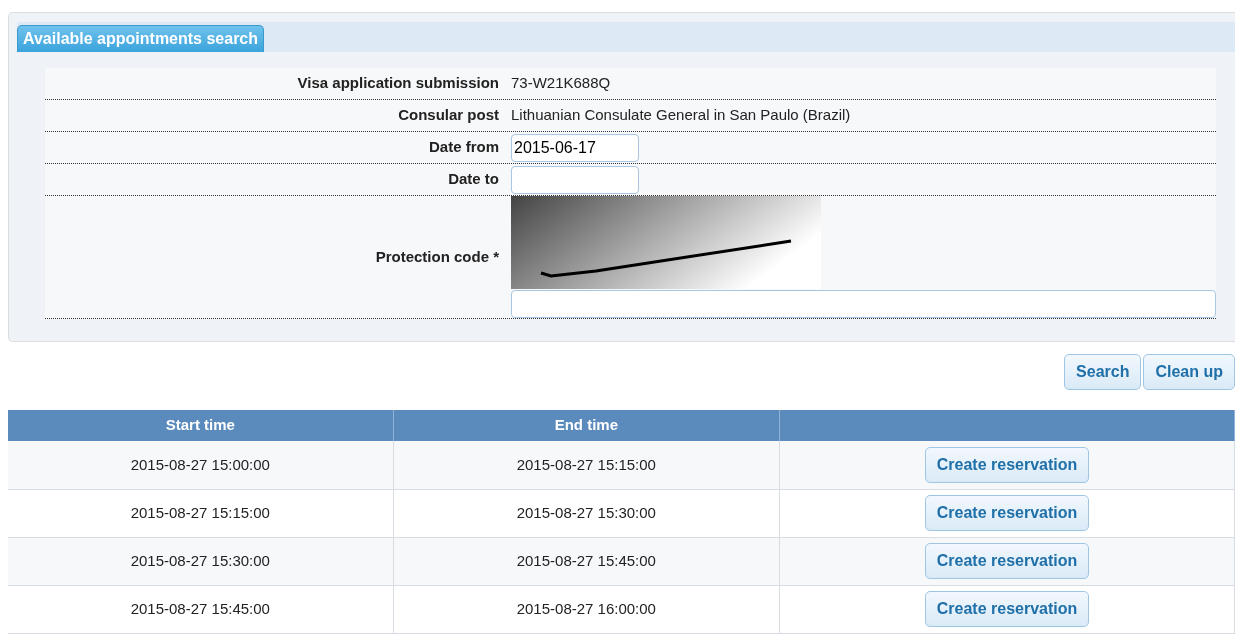 This screenshot has width=1235, height=636. I want to click on field-label: Protection code *, so click(437, 256).